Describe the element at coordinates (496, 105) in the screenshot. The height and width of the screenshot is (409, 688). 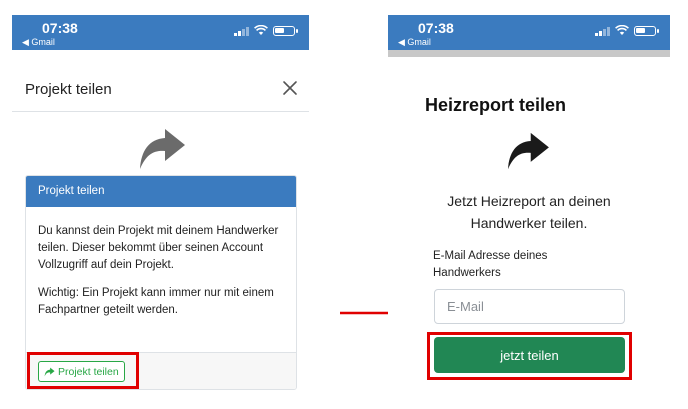
I see `page-title: Heizreport teilen` at that location.